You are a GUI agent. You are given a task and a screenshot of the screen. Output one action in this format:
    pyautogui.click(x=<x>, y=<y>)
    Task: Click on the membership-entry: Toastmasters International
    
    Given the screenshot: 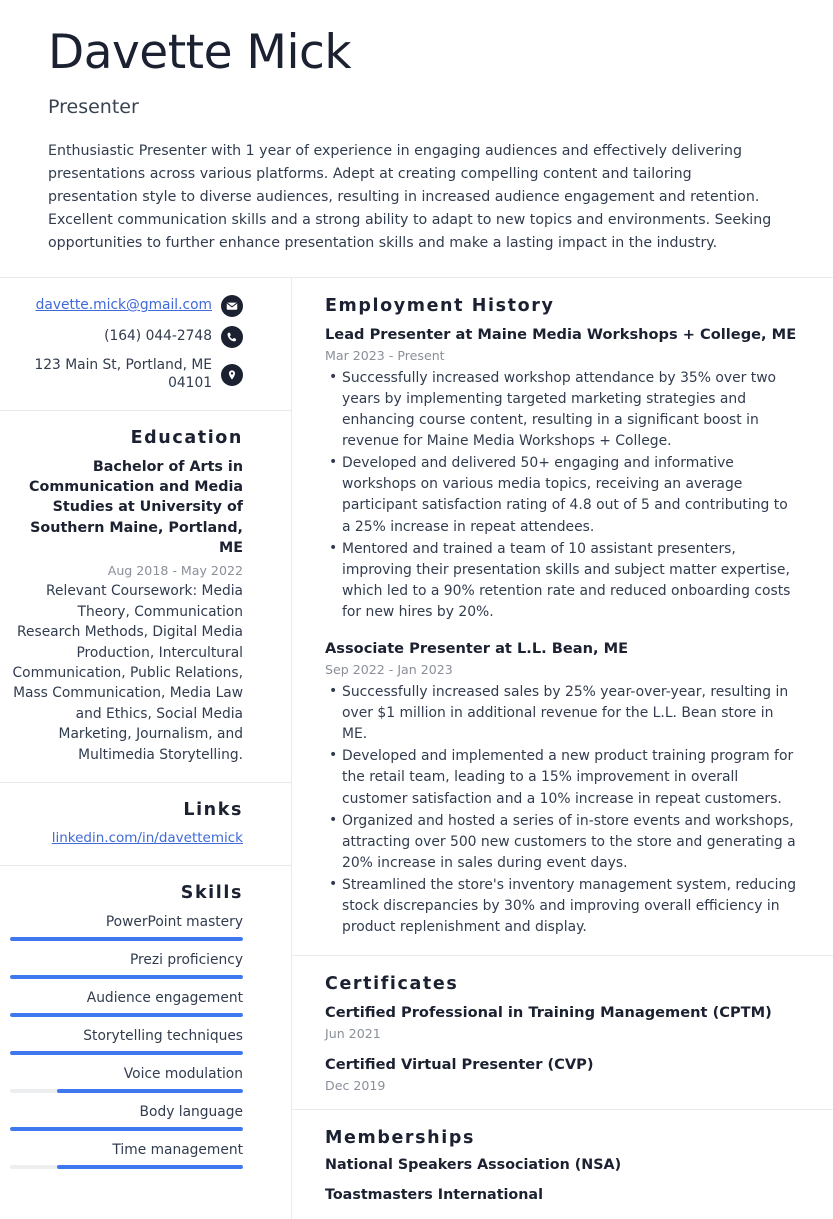 What is the action you would take?
    pyautogui.click(x=434, y=1194)
    